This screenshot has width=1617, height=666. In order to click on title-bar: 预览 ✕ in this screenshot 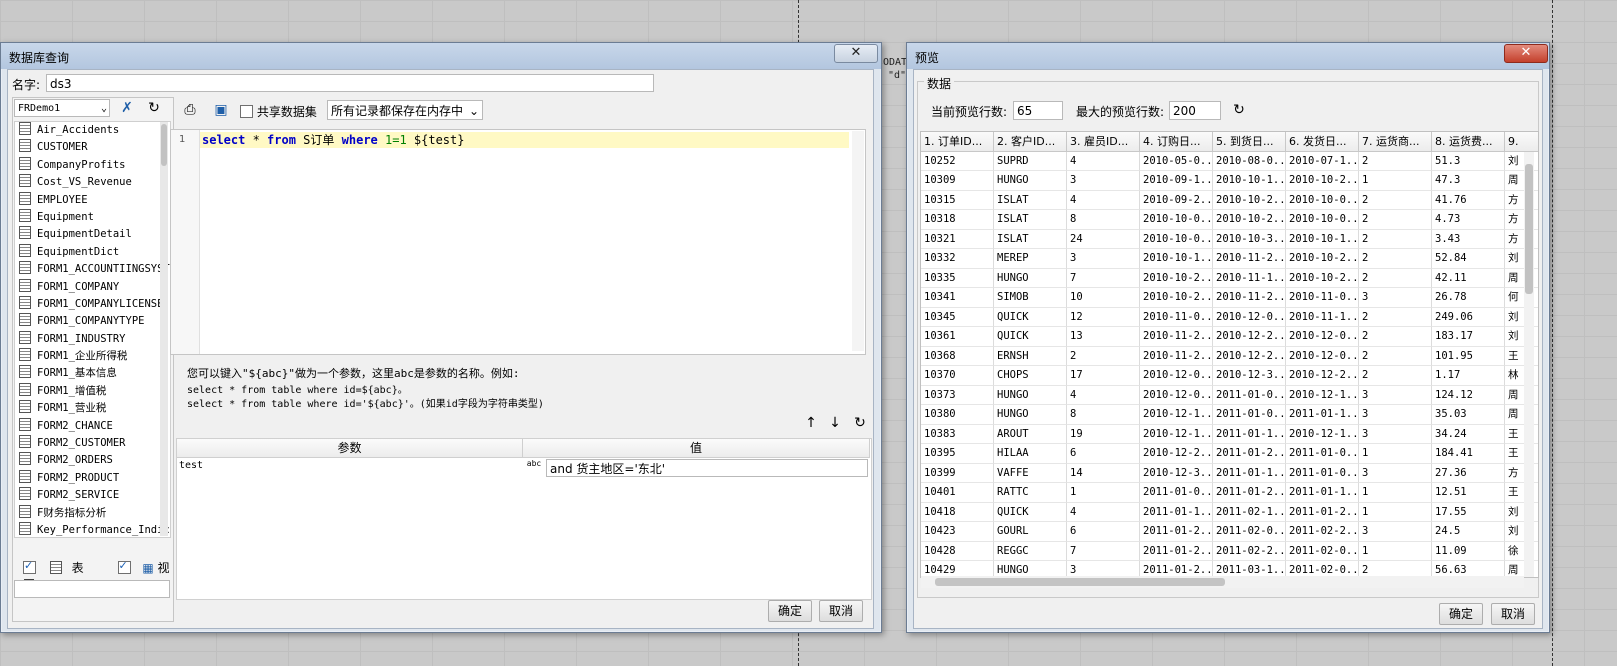, I will do `click(1228, 56)`.